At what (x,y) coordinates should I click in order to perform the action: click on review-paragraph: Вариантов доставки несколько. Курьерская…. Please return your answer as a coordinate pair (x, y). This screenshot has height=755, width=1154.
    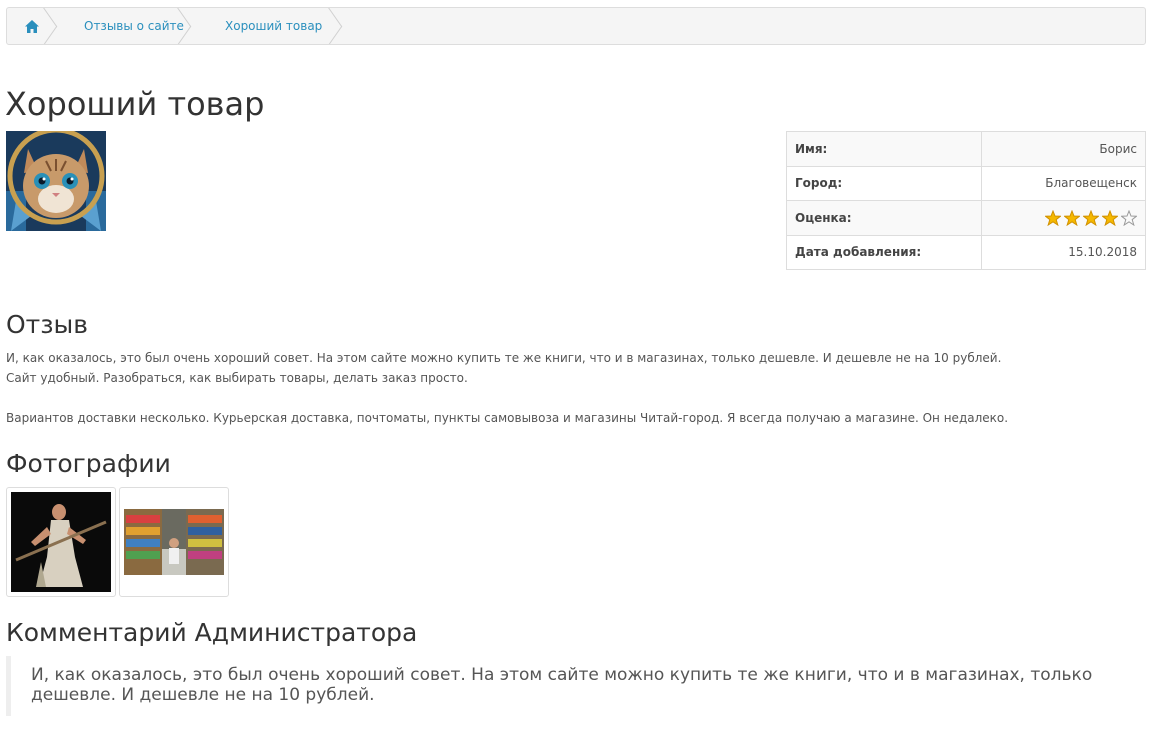
    Looking at the image, I should click on (507, 418).